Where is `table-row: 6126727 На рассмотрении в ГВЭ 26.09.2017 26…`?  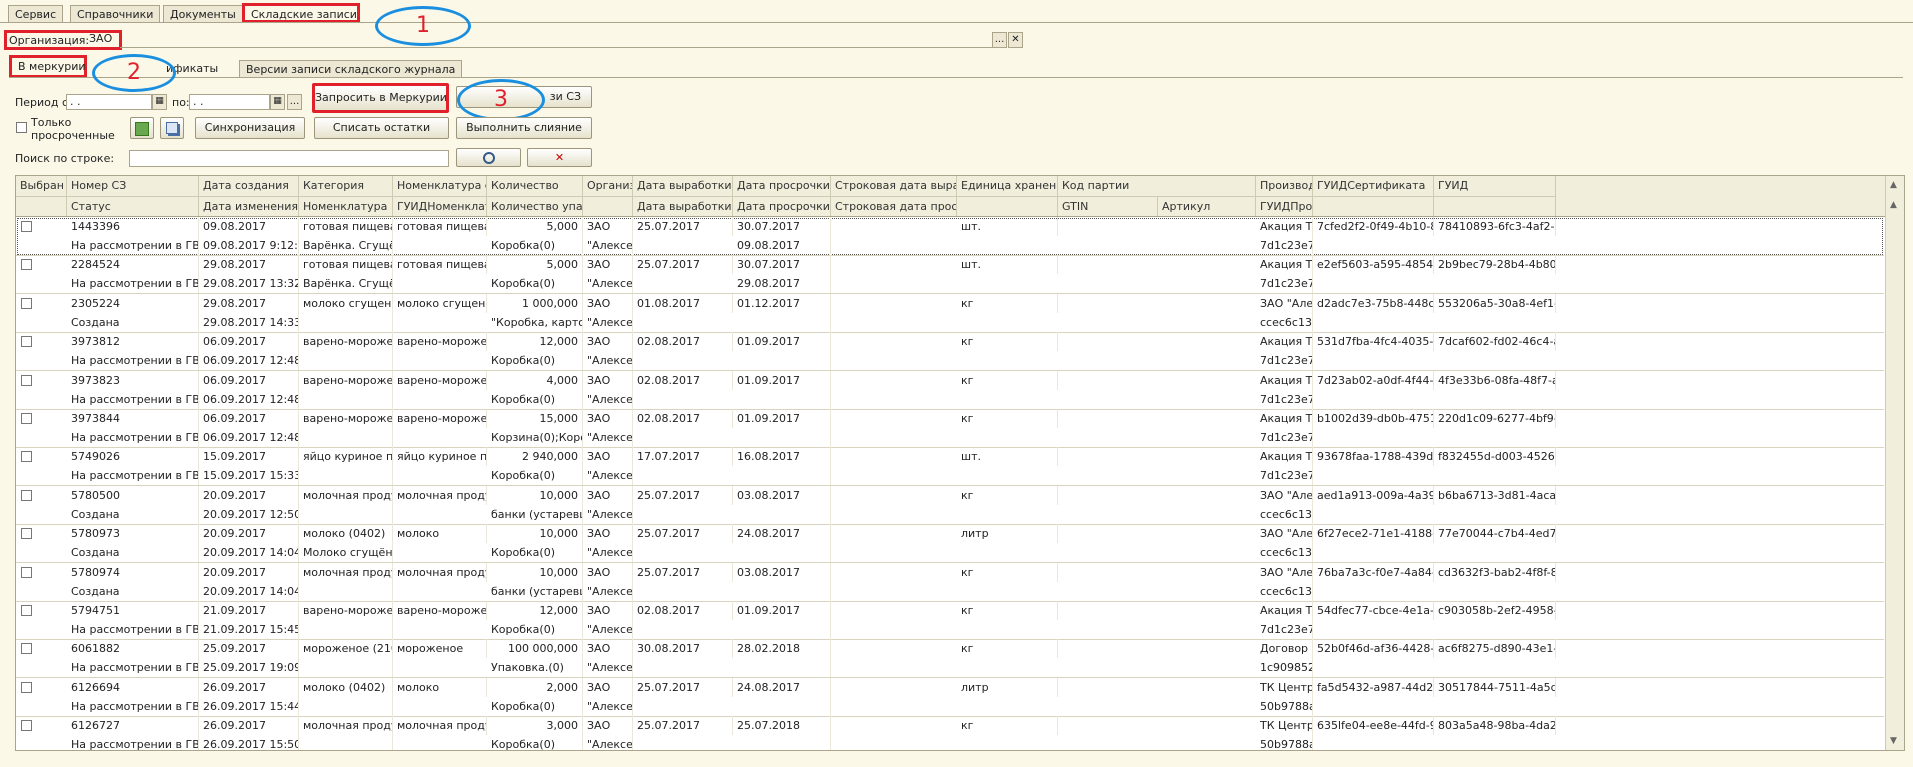
table-row: 6126727 На рассмотрении в ГВЭ 26.09.2017 26… is located at coordinates (950, 733).